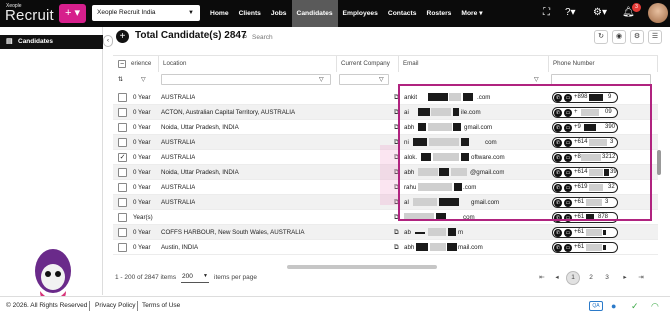 The width and height of the screenshot is (670, 315). What do you see at coordinates (9, 41) in the screenshot?
I see `candidates-list-icon: ▤` at bounding box center [9, 41].